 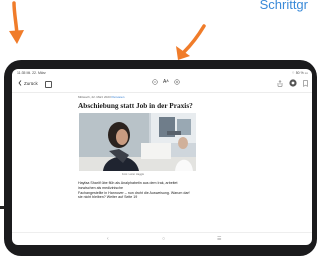 I want to click on toolbar-actions, so click(x=292, y=83).